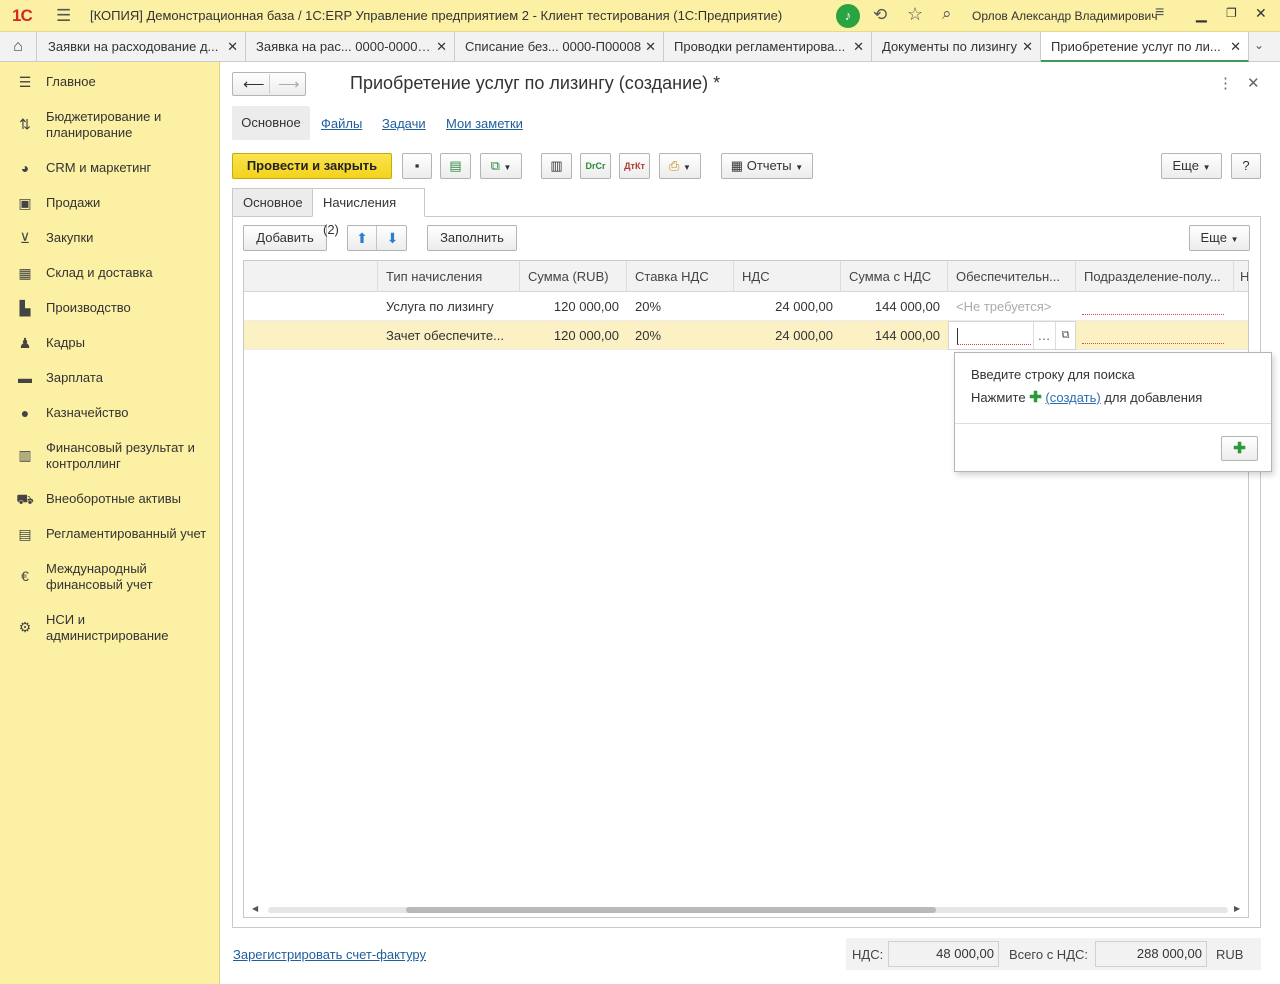 This screenshot has width=1280, height=984. I want to click on open-icon: ⧉, so click(1065, 335).